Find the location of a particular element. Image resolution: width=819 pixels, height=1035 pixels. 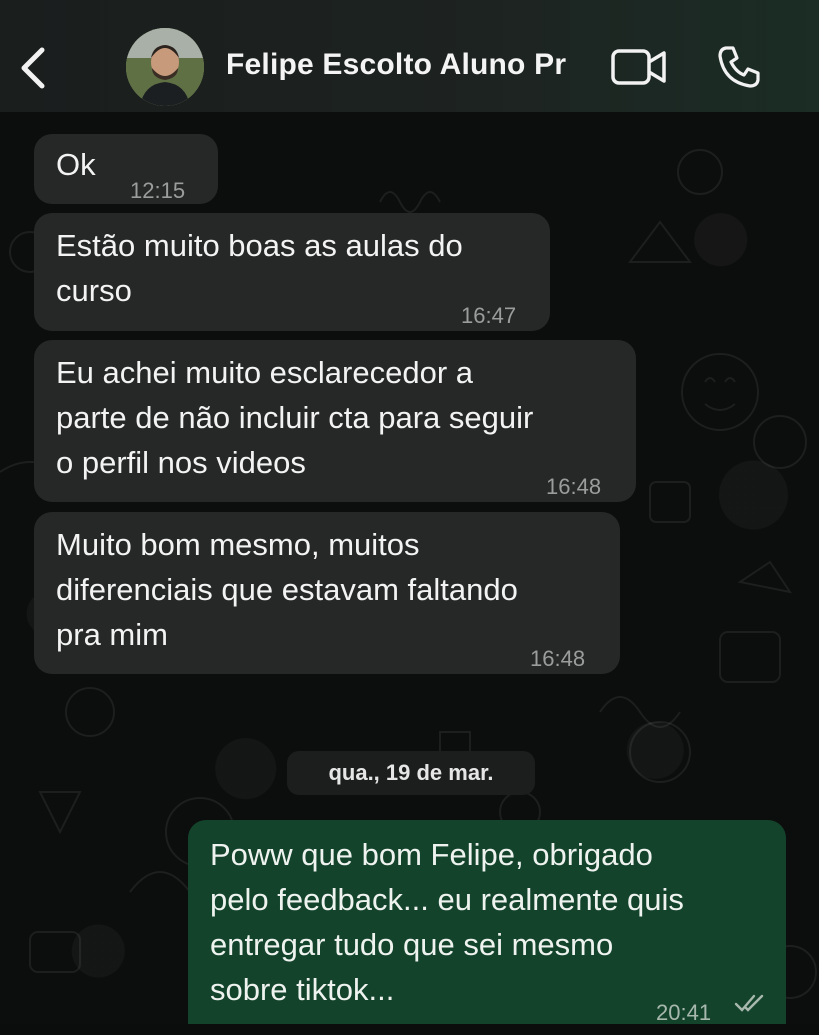

video-call-button is located at coordinates (639, 67).